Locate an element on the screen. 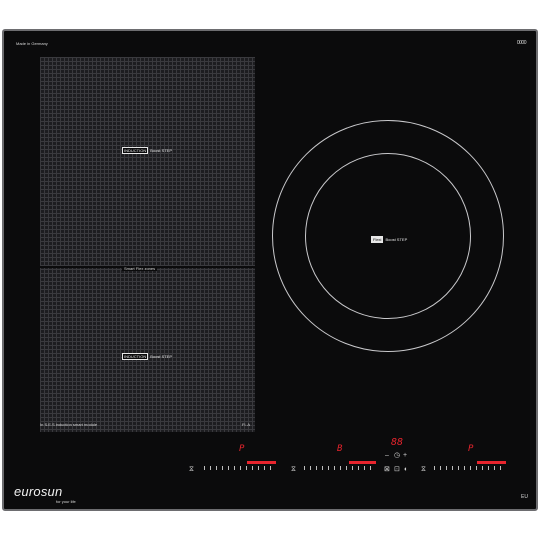 Image resolution: width=540 pixels, height=540 pixels. middle-slider-fill is located at coordinates (362, 462).